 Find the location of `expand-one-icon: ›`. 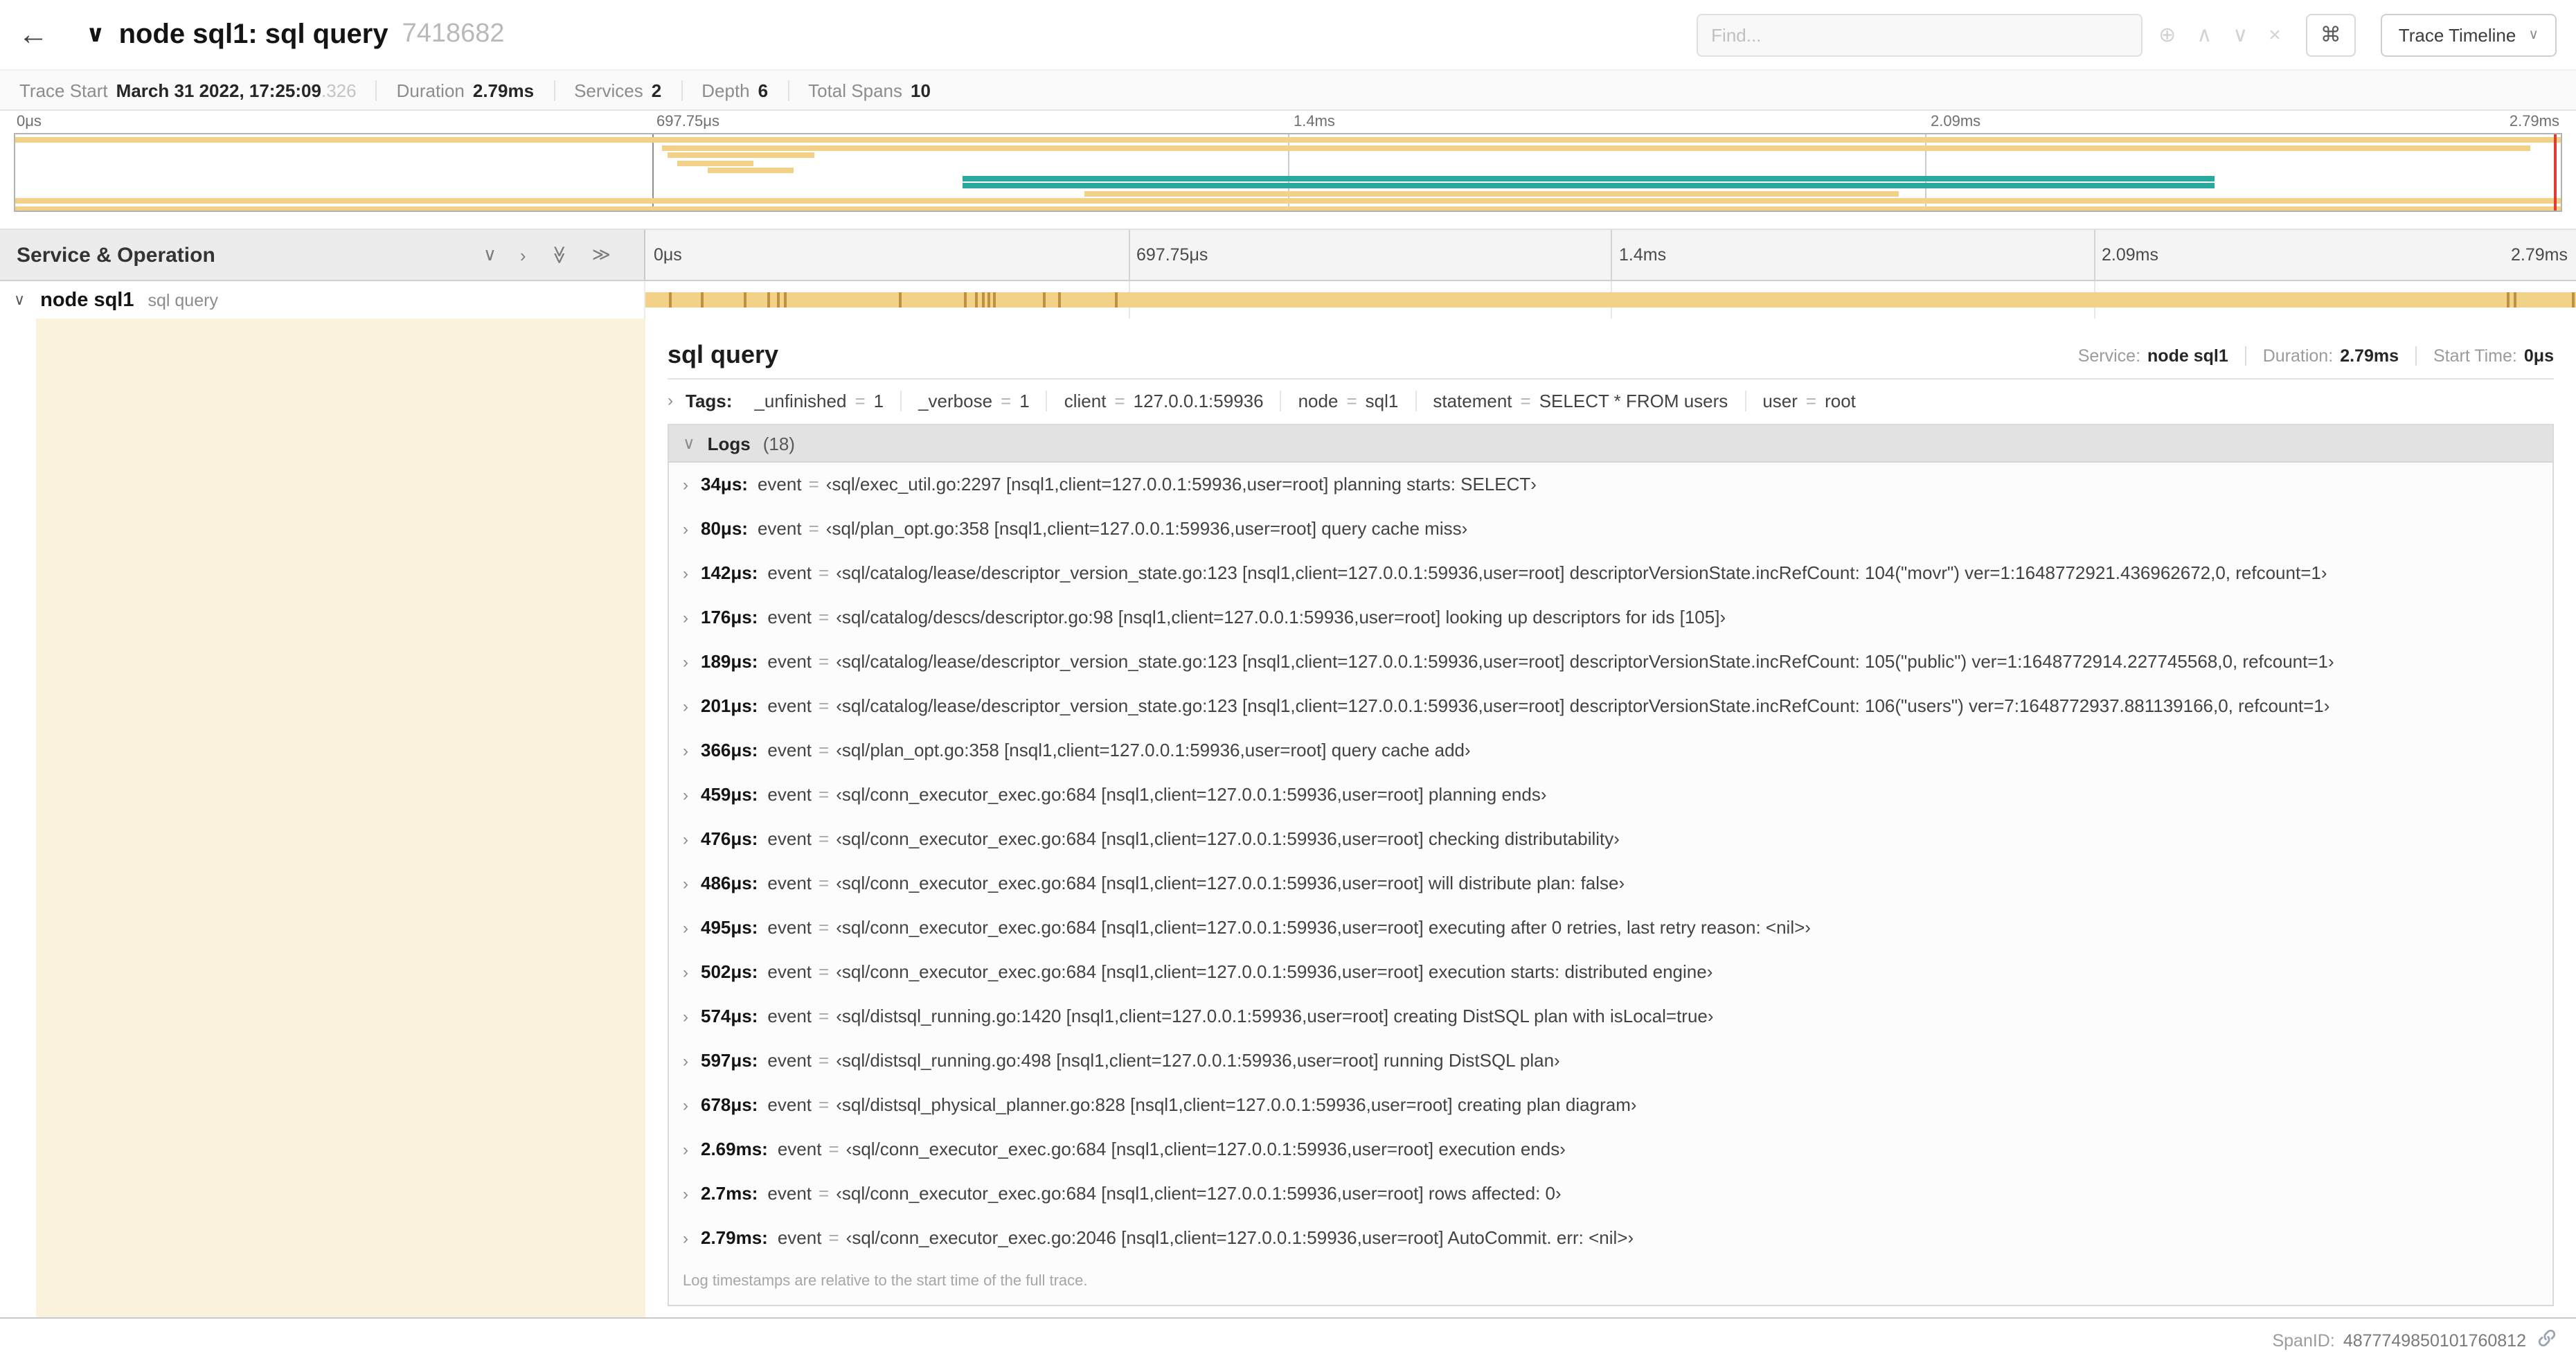

expand-one-icon: › is located at coordinates (523, 254).